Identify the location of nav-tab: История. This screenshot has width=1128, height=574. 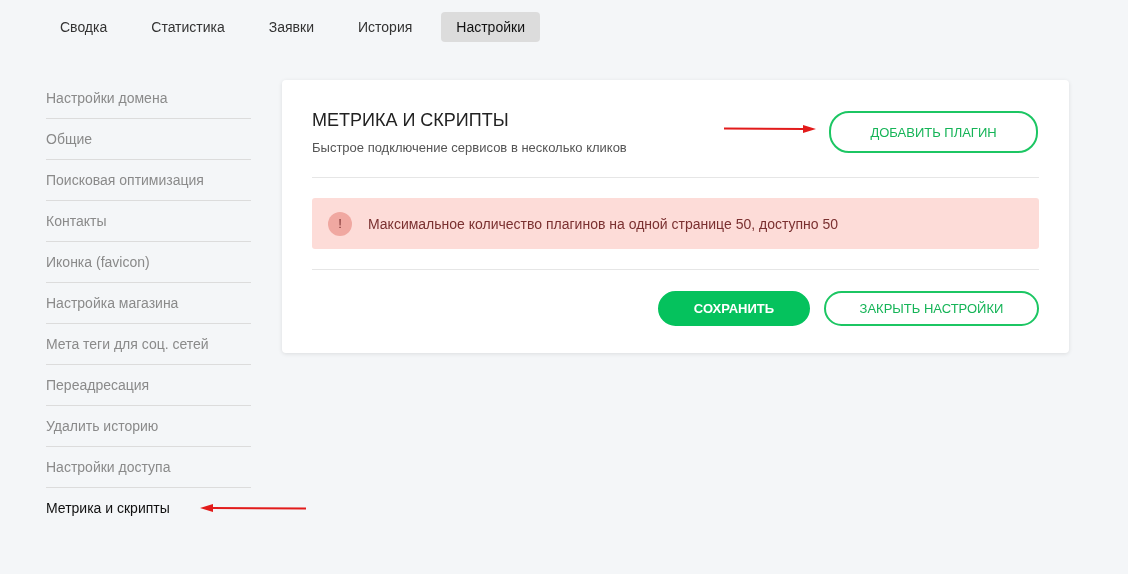
(385, 27).